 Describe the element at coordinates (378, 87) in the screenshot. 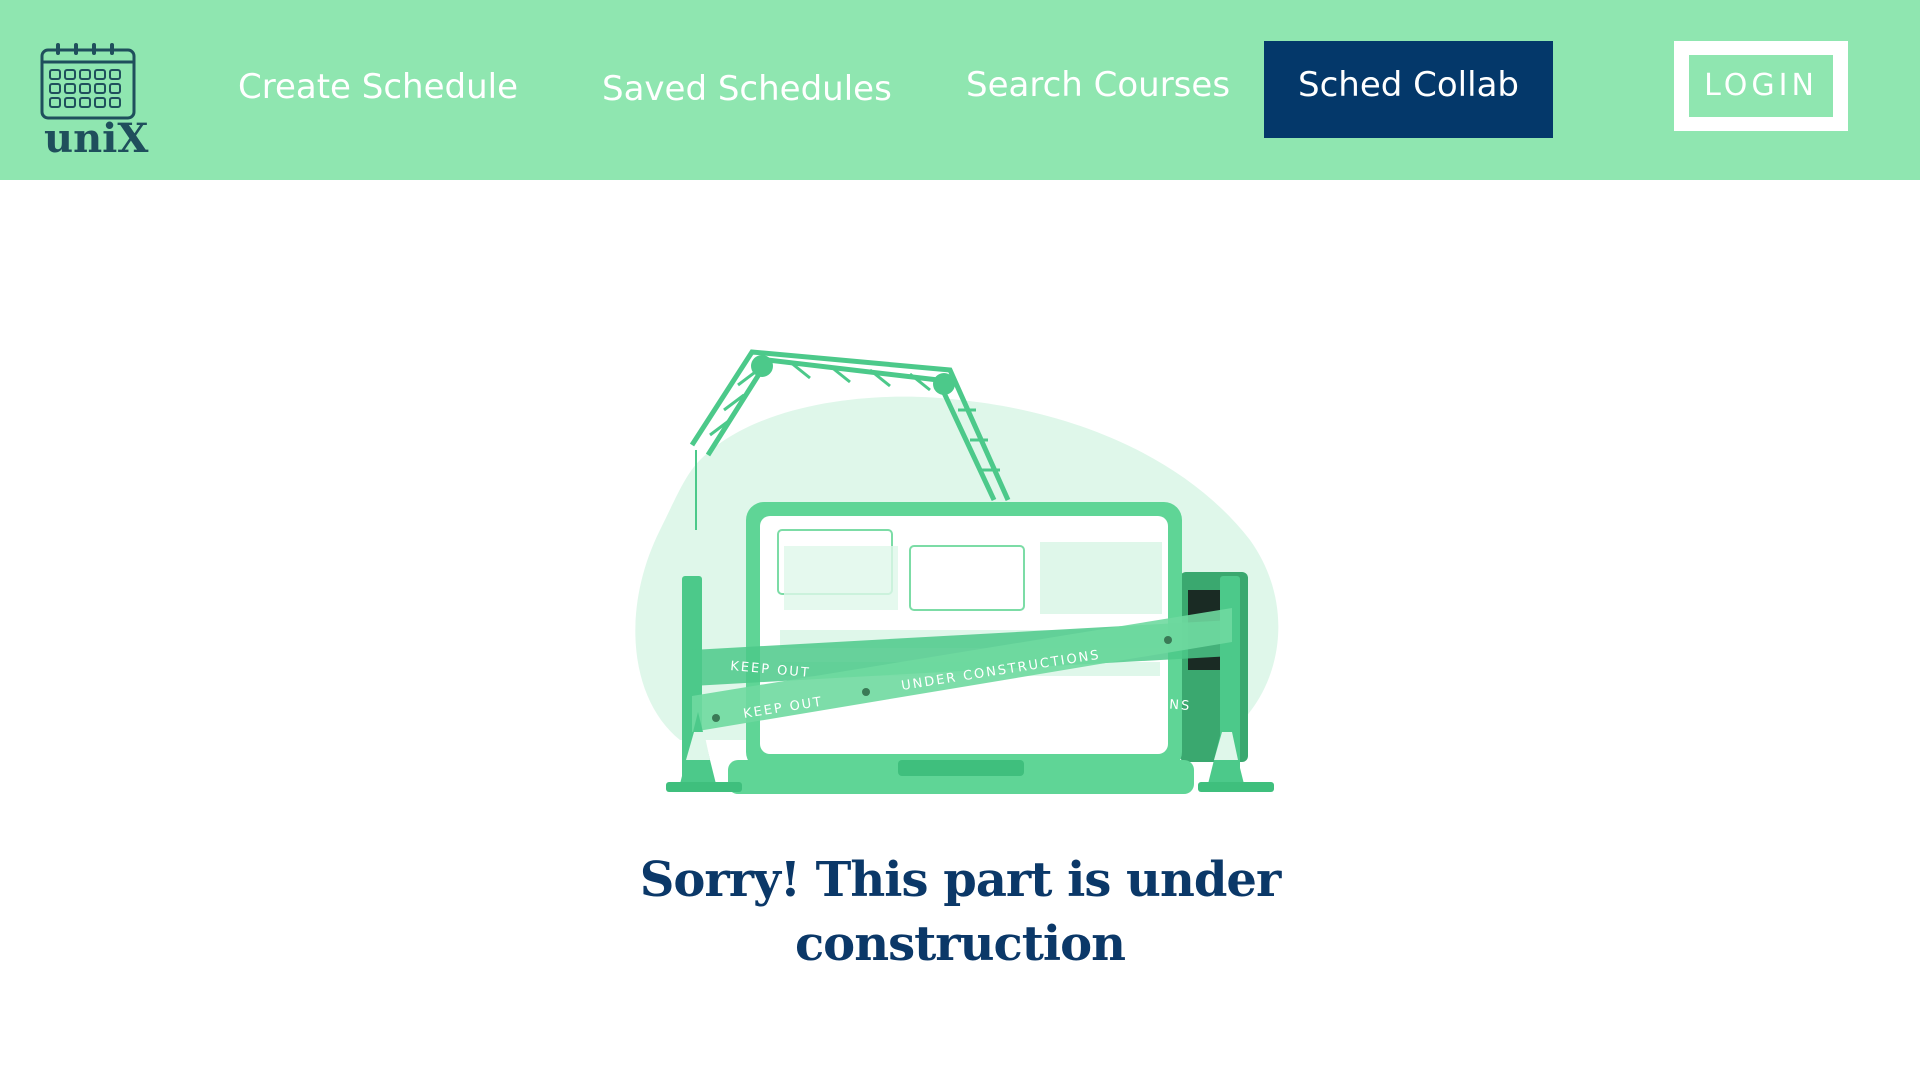

I see `nav-create-schedule: Create Schedule` at that location.